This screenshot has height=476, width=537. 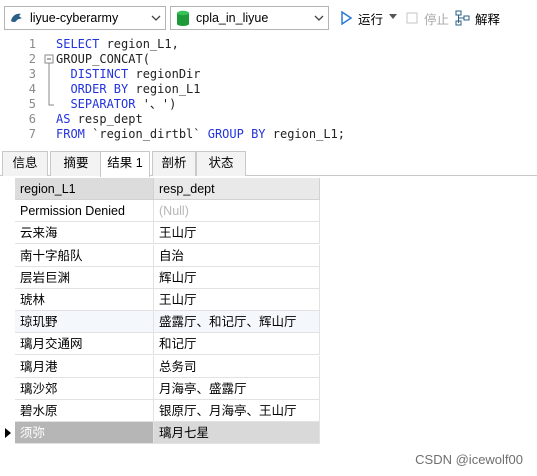 I want to click on watermark: CSDN @icewolf00, so click(x=469, y=459).